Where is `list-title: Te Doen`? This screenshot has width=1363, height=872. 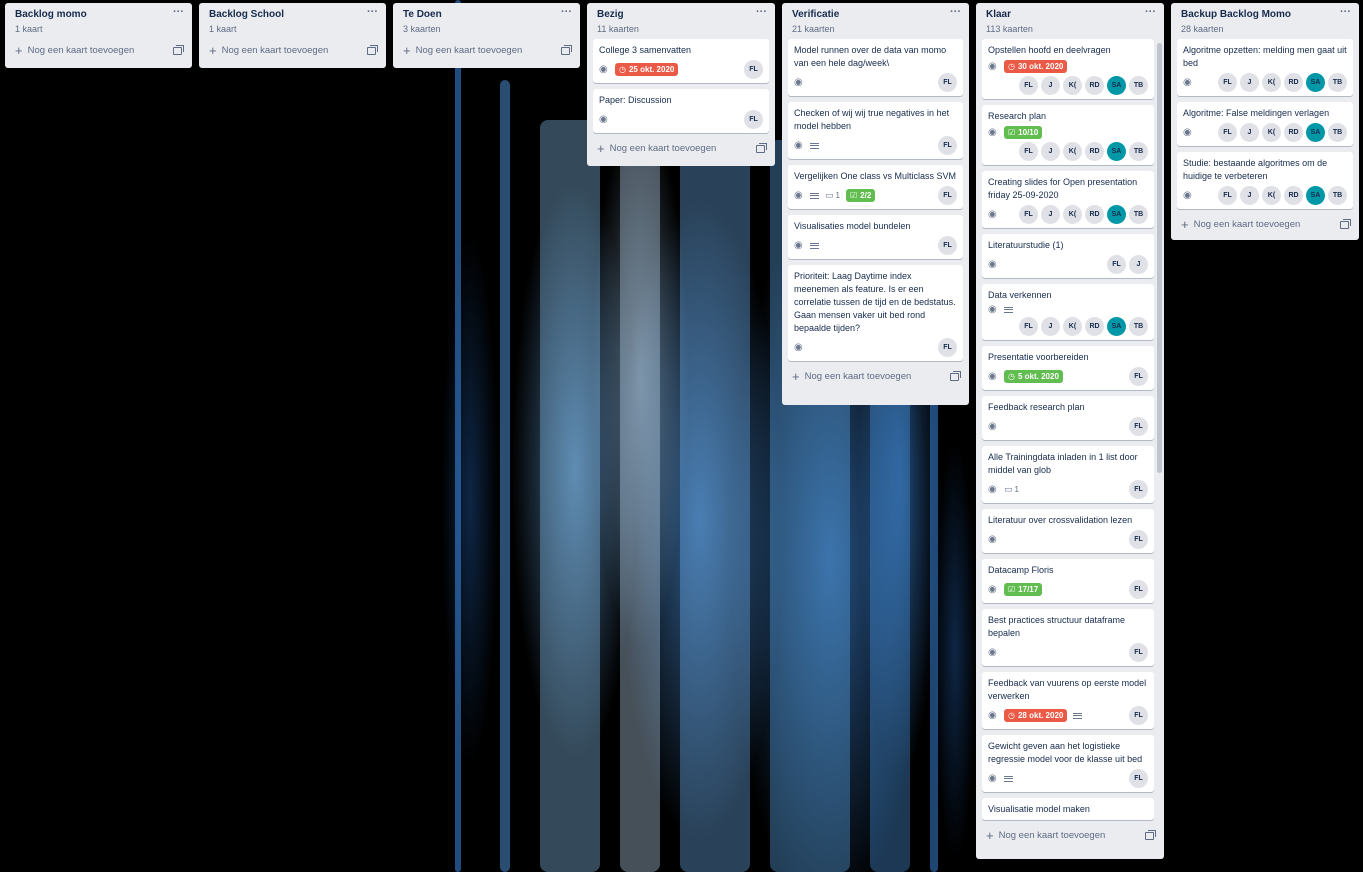 list-title: Te Doen is located at coordinates (486, 15).